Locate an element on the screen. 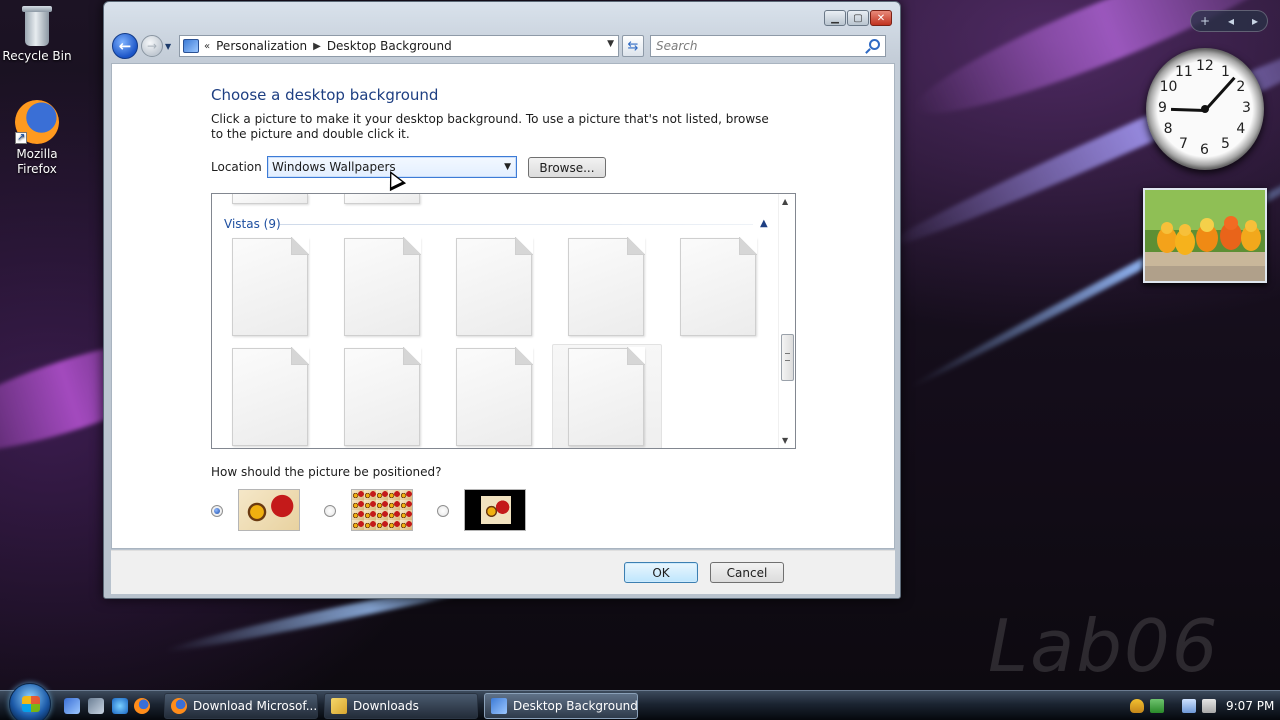 Image resolution: width=1280 pixels, height=720 pixels. clock-minute-hand is located at coordinates (1219, 94).